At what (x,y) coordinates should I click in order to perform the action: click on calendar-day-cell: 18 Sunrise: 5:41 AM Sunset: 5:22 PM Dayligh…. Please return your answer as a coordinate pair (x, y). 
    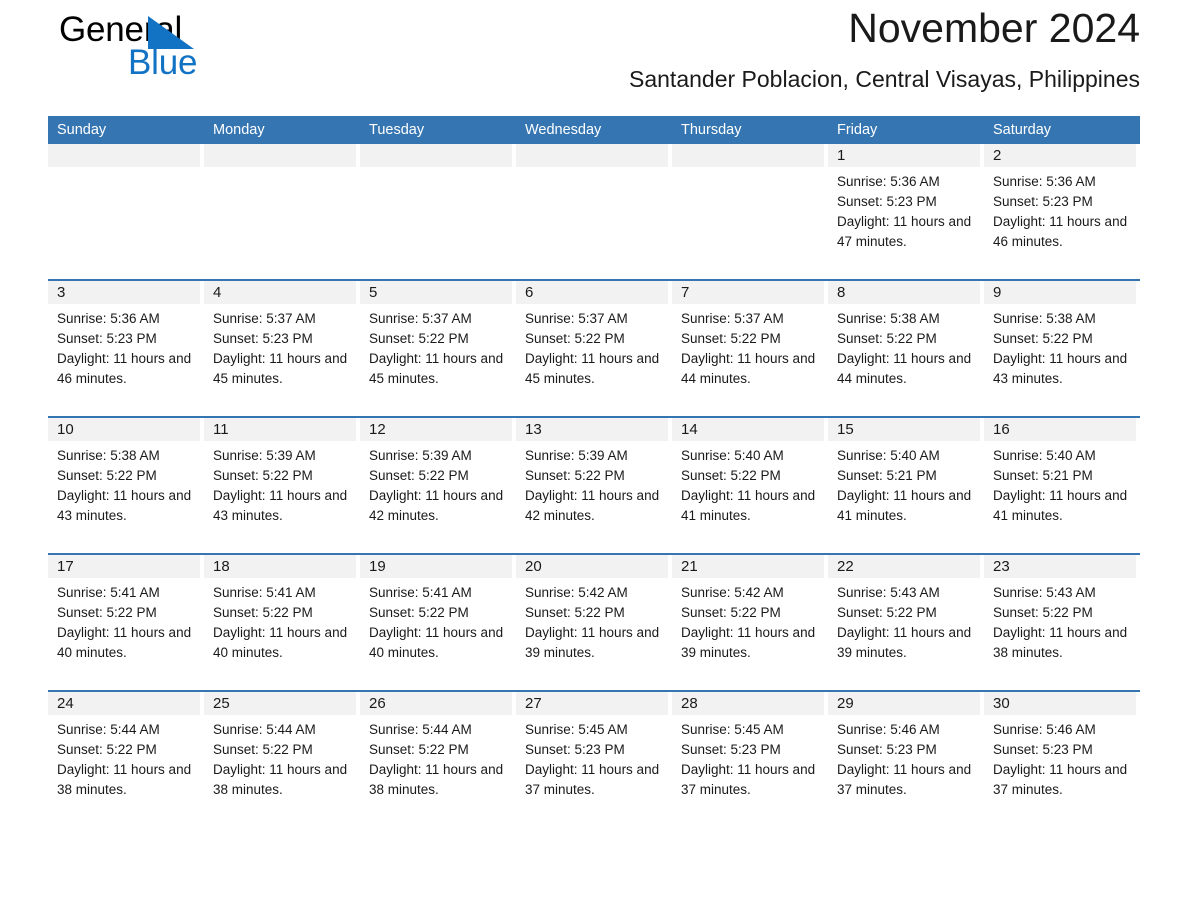
    Looking at the image, I should click on (282, 622).